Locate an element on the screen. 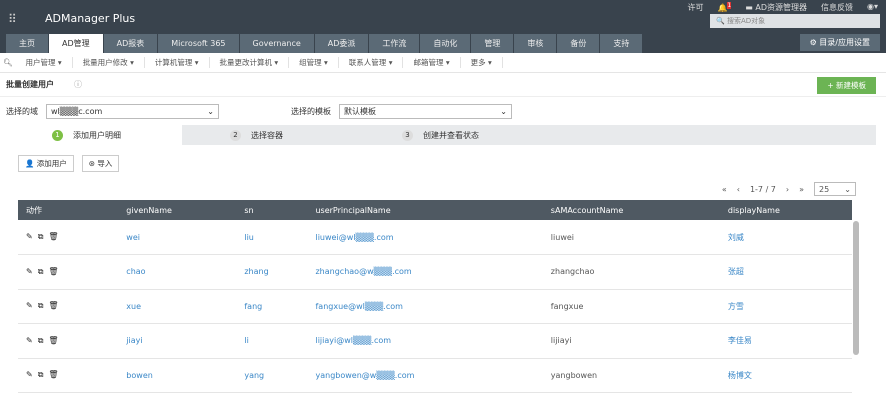 This screenshot has width=886, height=406. template-label: 选择的模板 is located at coordinates (311, 111).